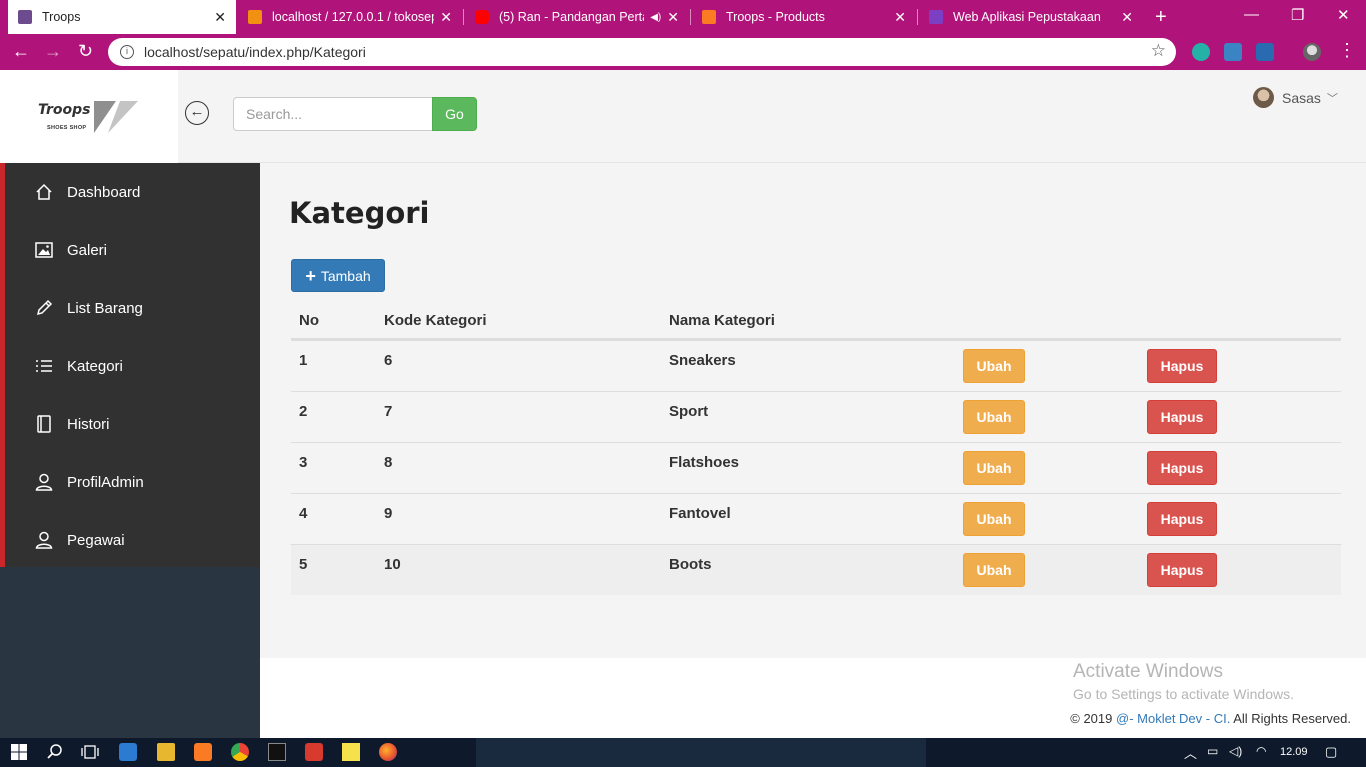 Image resolution: width=1366 pixels, height=767 pixels. Describe the element at coordinates (132, 192) in the screenshot. I see `sidebar-item-dashboard: Dashboard` at that location.